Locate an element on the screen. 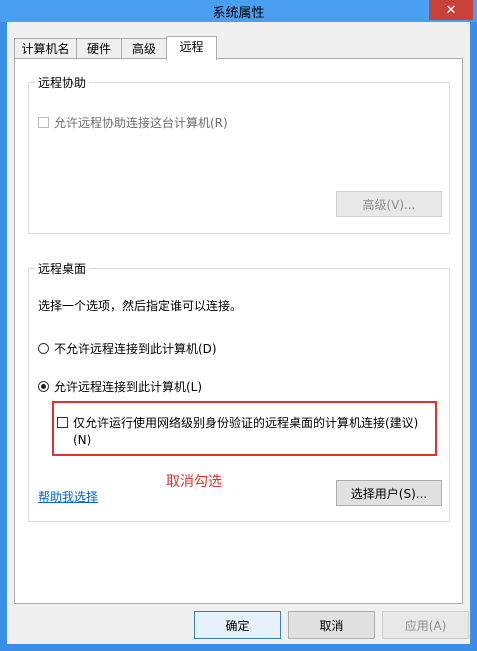 This screenshot has width=477, height=651. close-button: ✕ is located at coordinates (451, 10).